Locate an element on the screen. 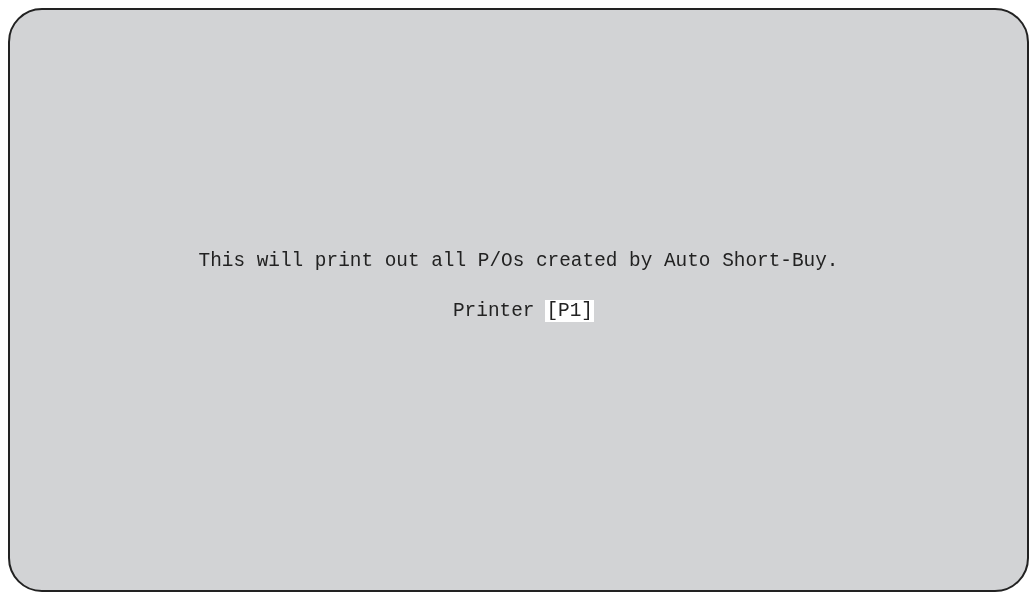 The height and width of the screenshot is (593, 1030). message-text: This will print out all P/Os created by Auto Short-Buy. is located at coordinates (518, 261).